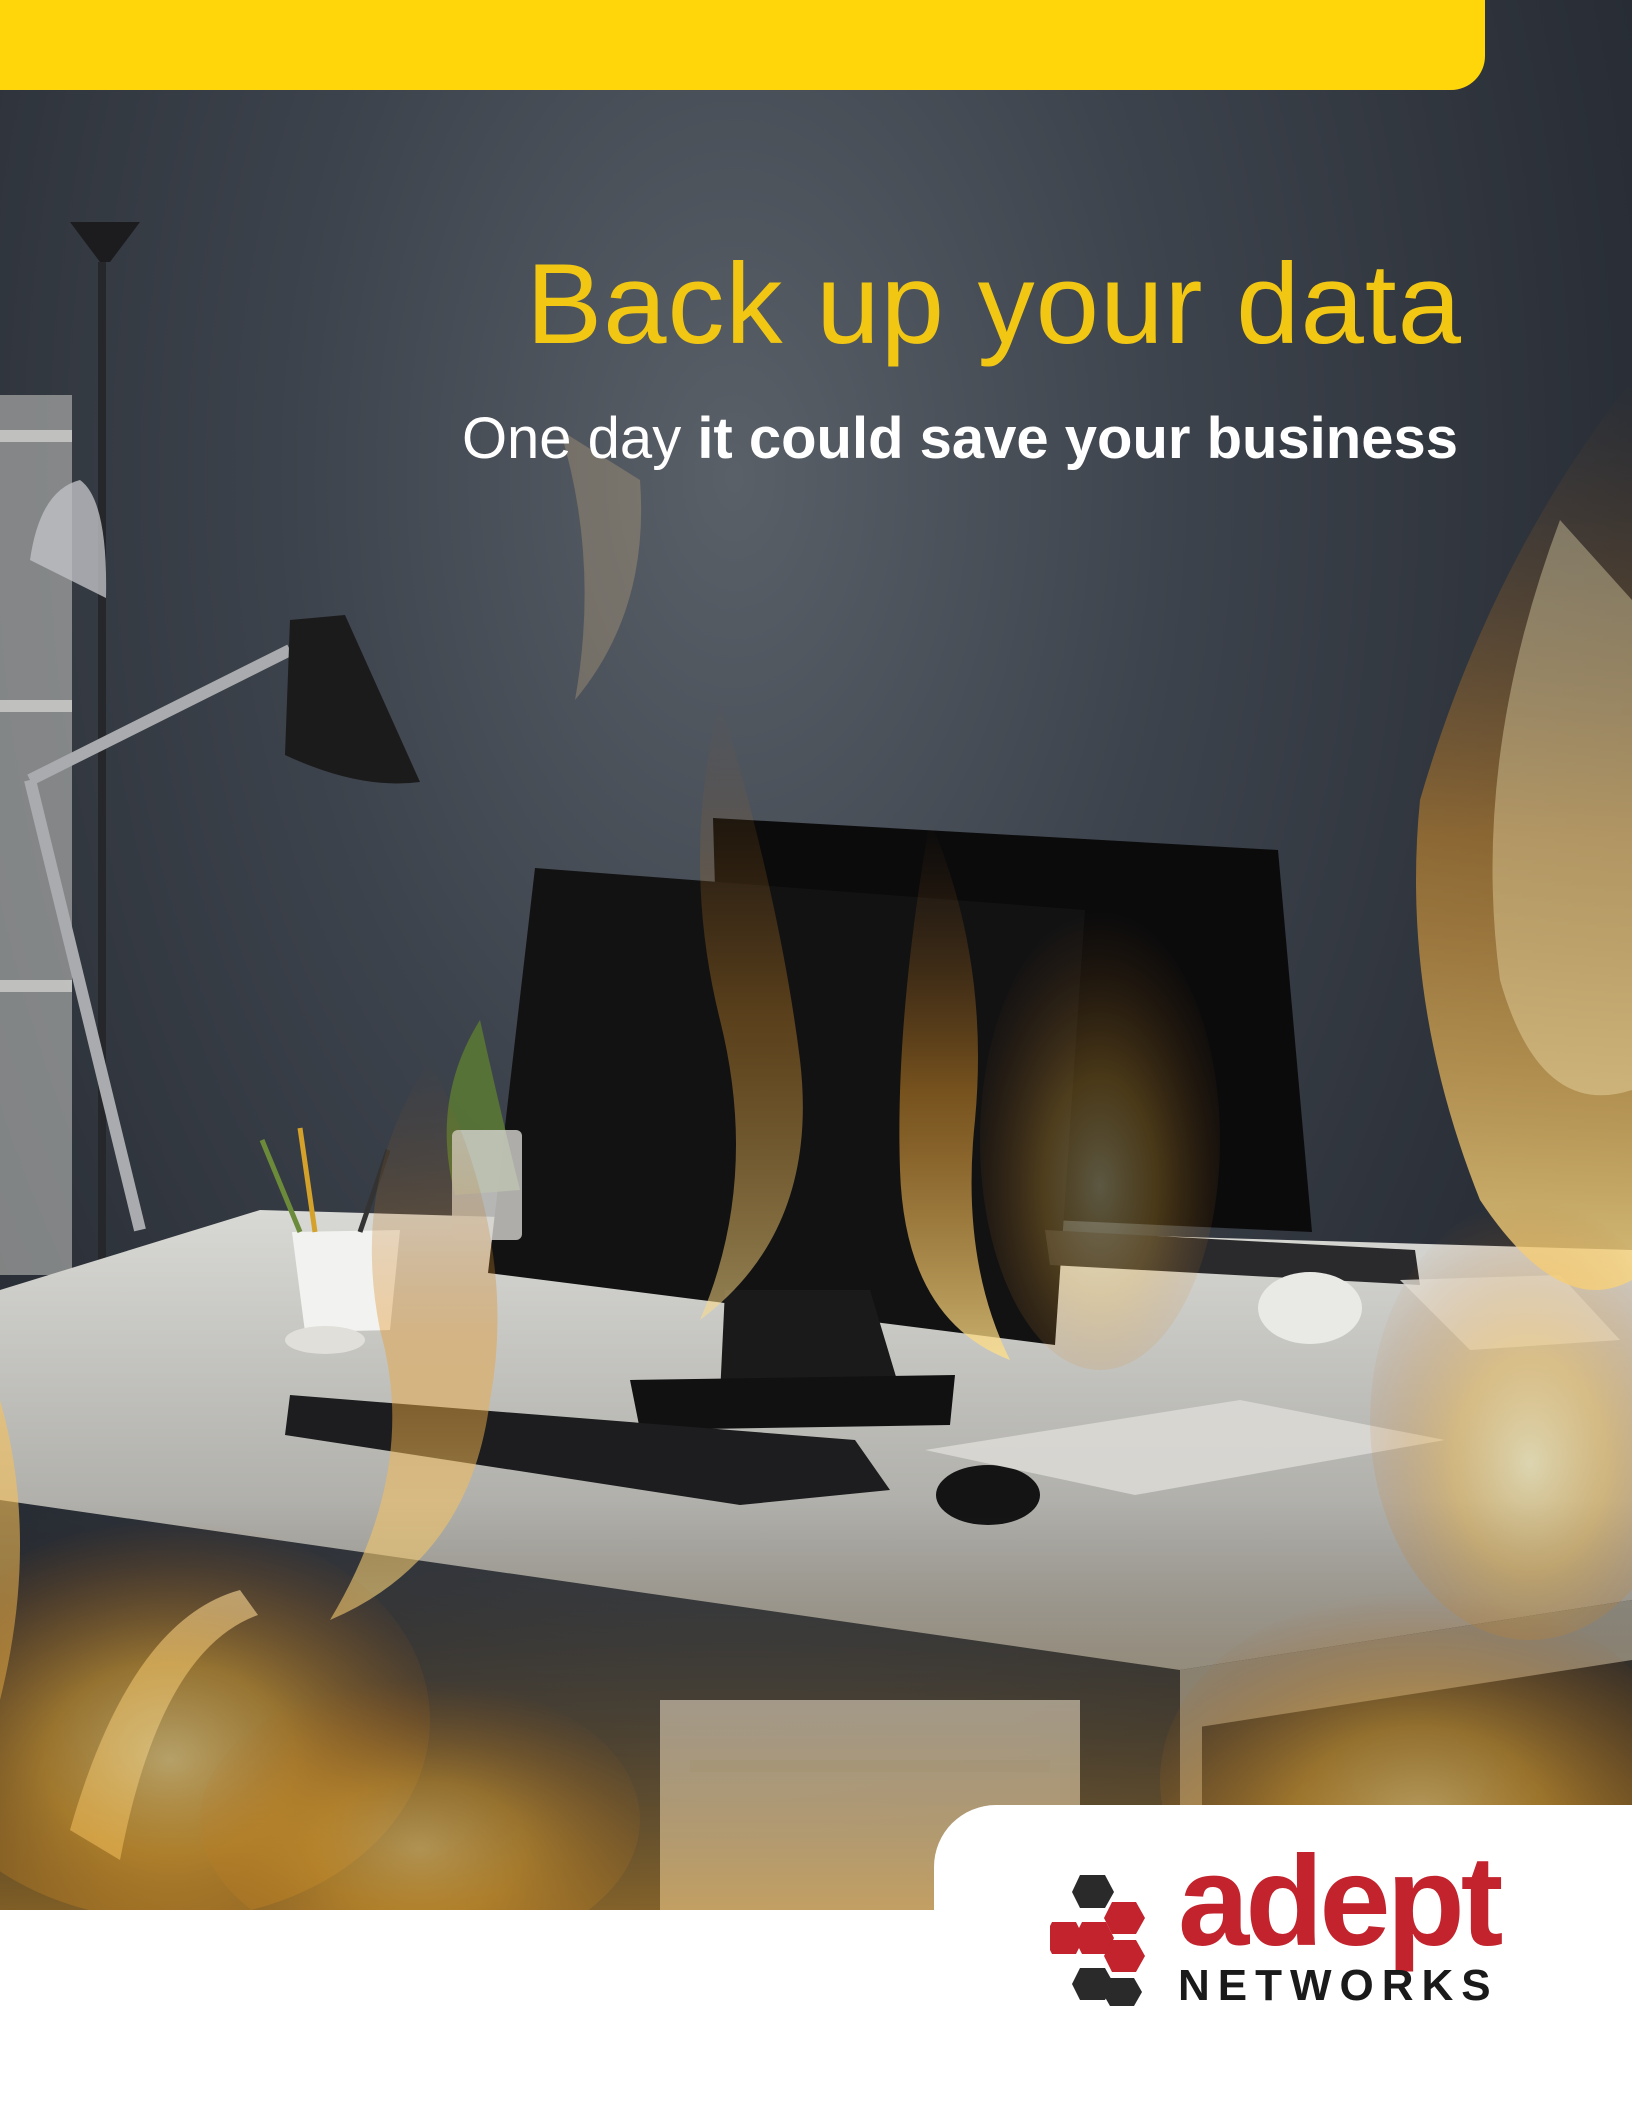 Image resolution: width=1632 pixels, height=2112 pixels. I want to click on subheadline: One day it could save your business, so click(960, 439).